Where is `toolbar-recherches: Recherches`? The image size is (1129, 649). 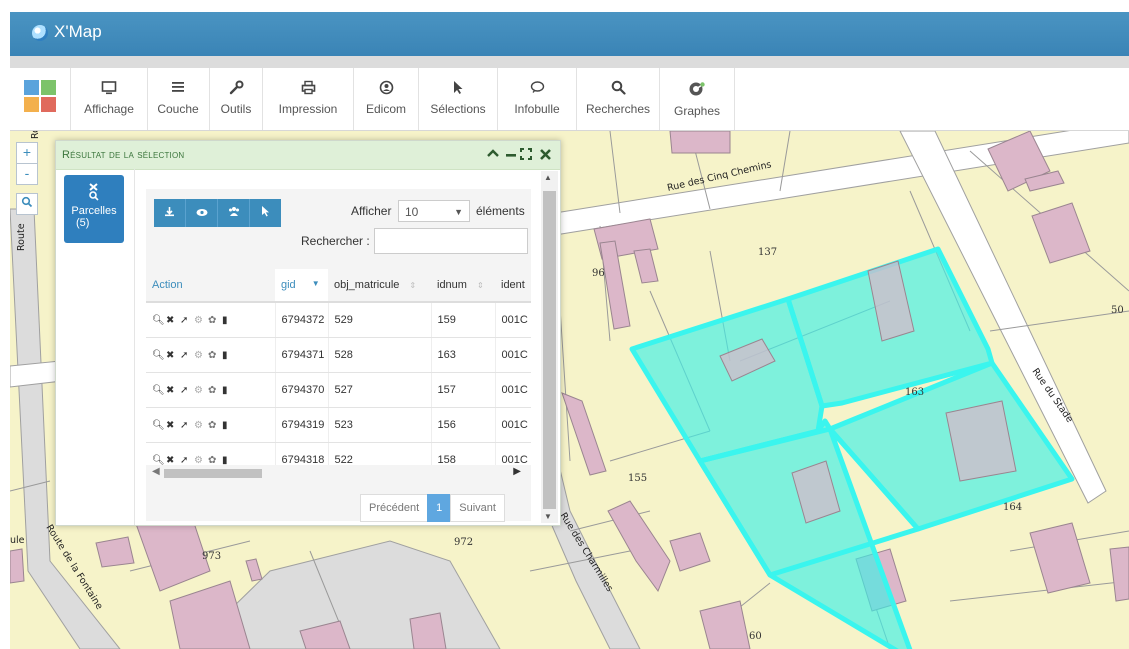 toolbar-recherches: Recherches is located at coordinates (618, 99).